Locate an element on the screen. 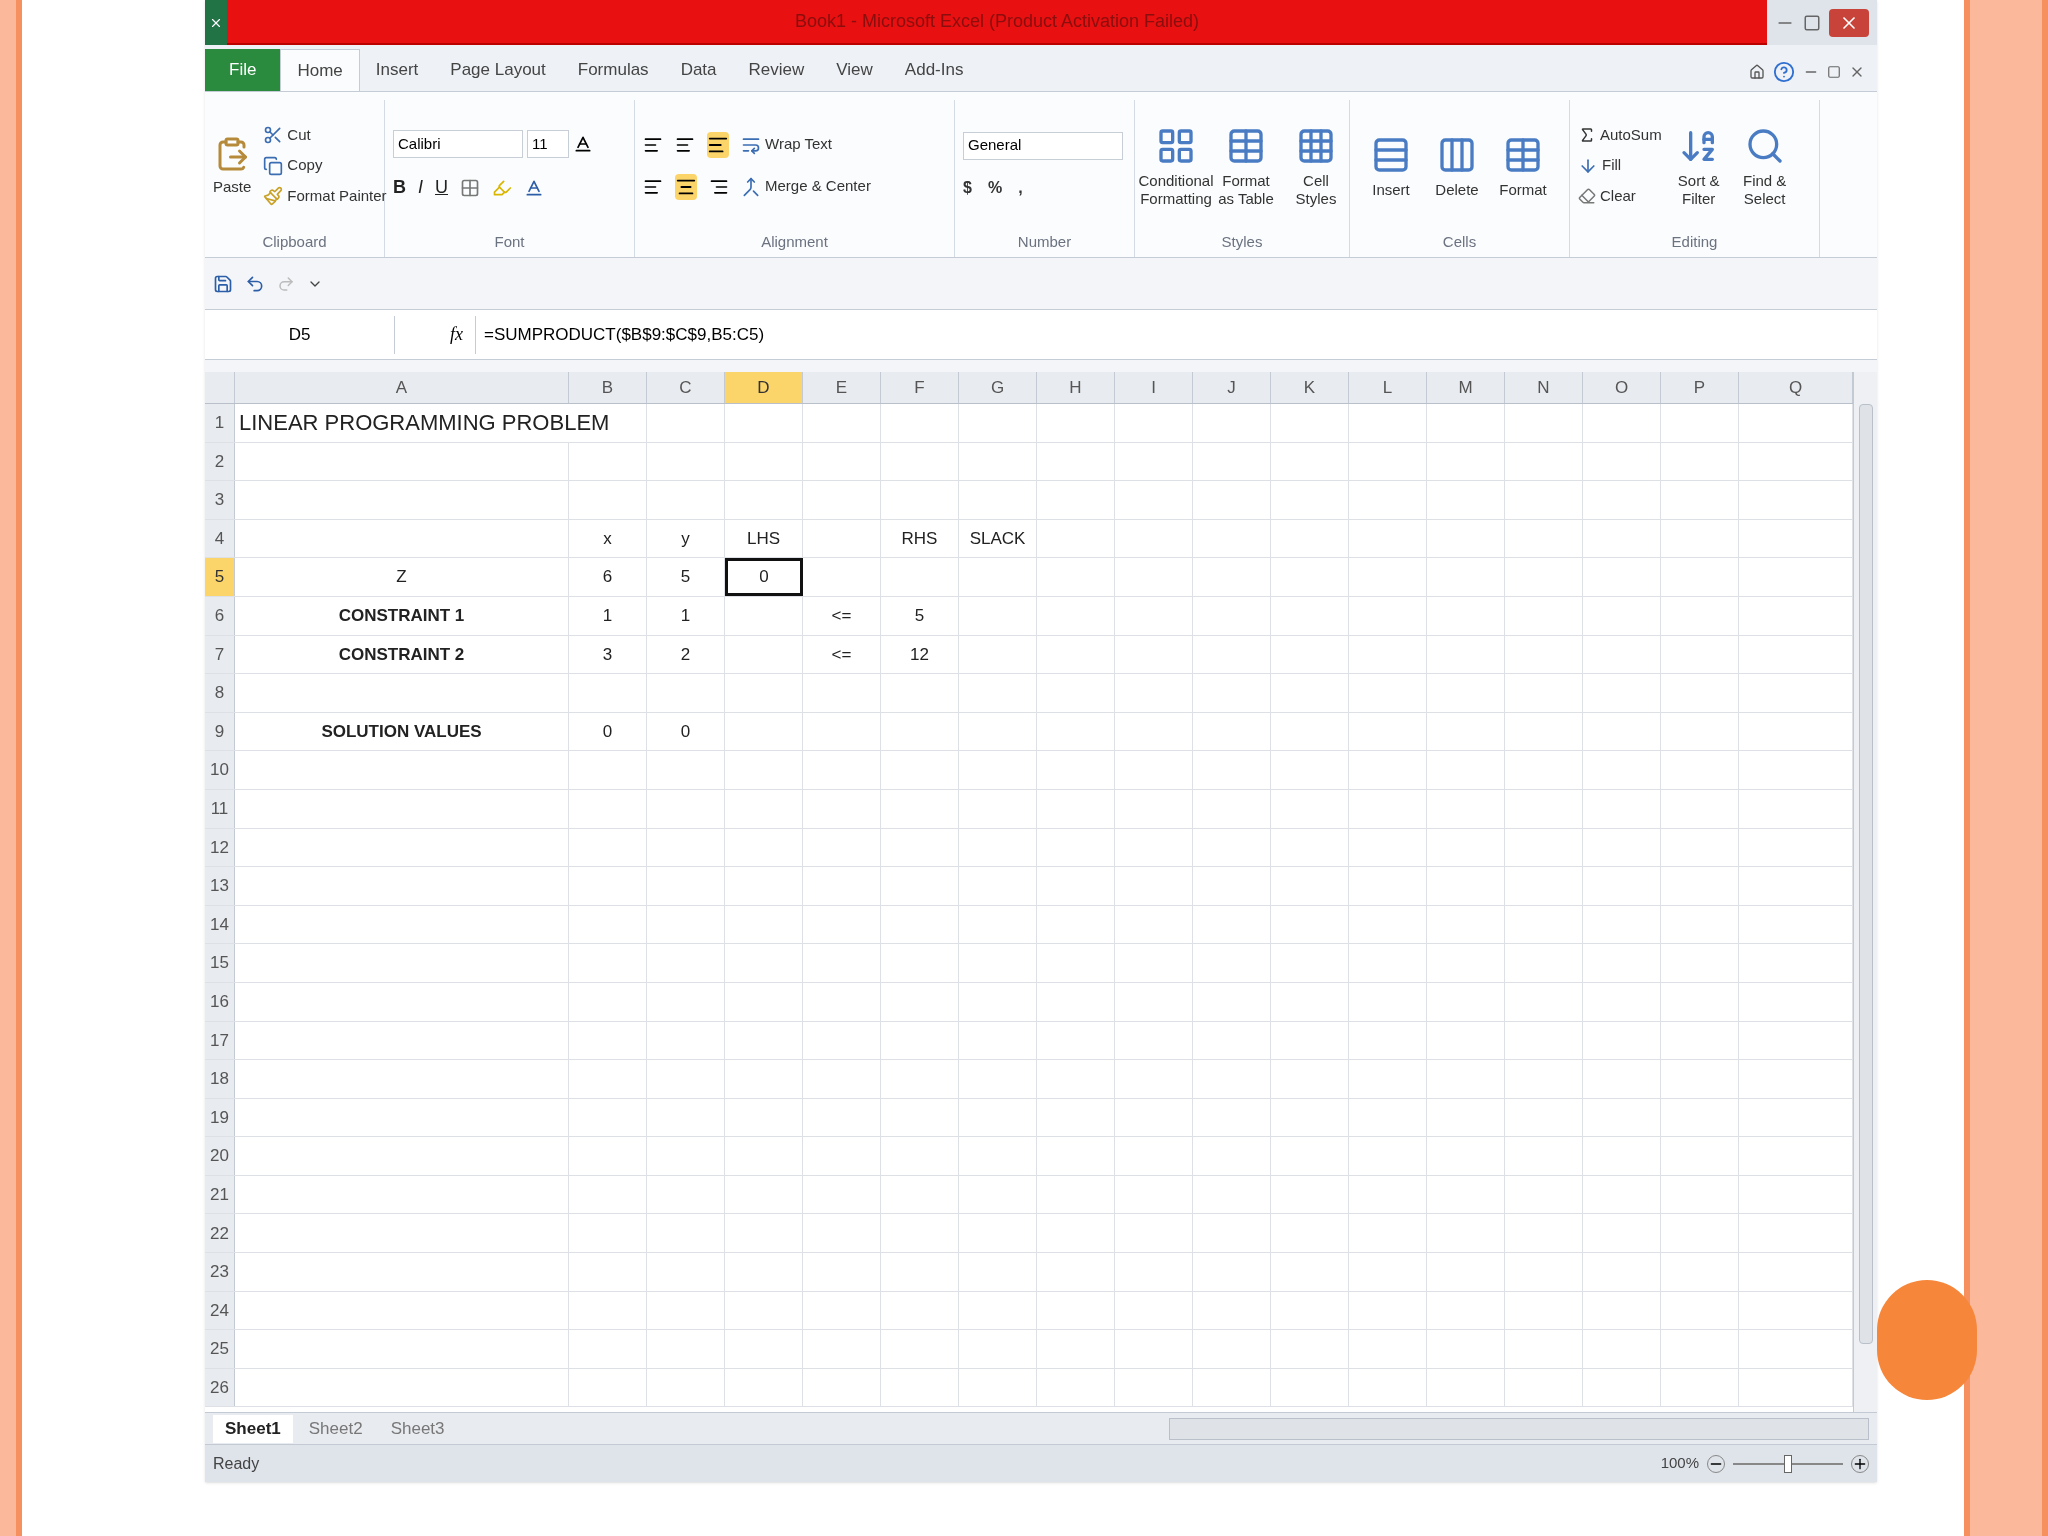  file-tab: File is located at coordinates (243, 70).